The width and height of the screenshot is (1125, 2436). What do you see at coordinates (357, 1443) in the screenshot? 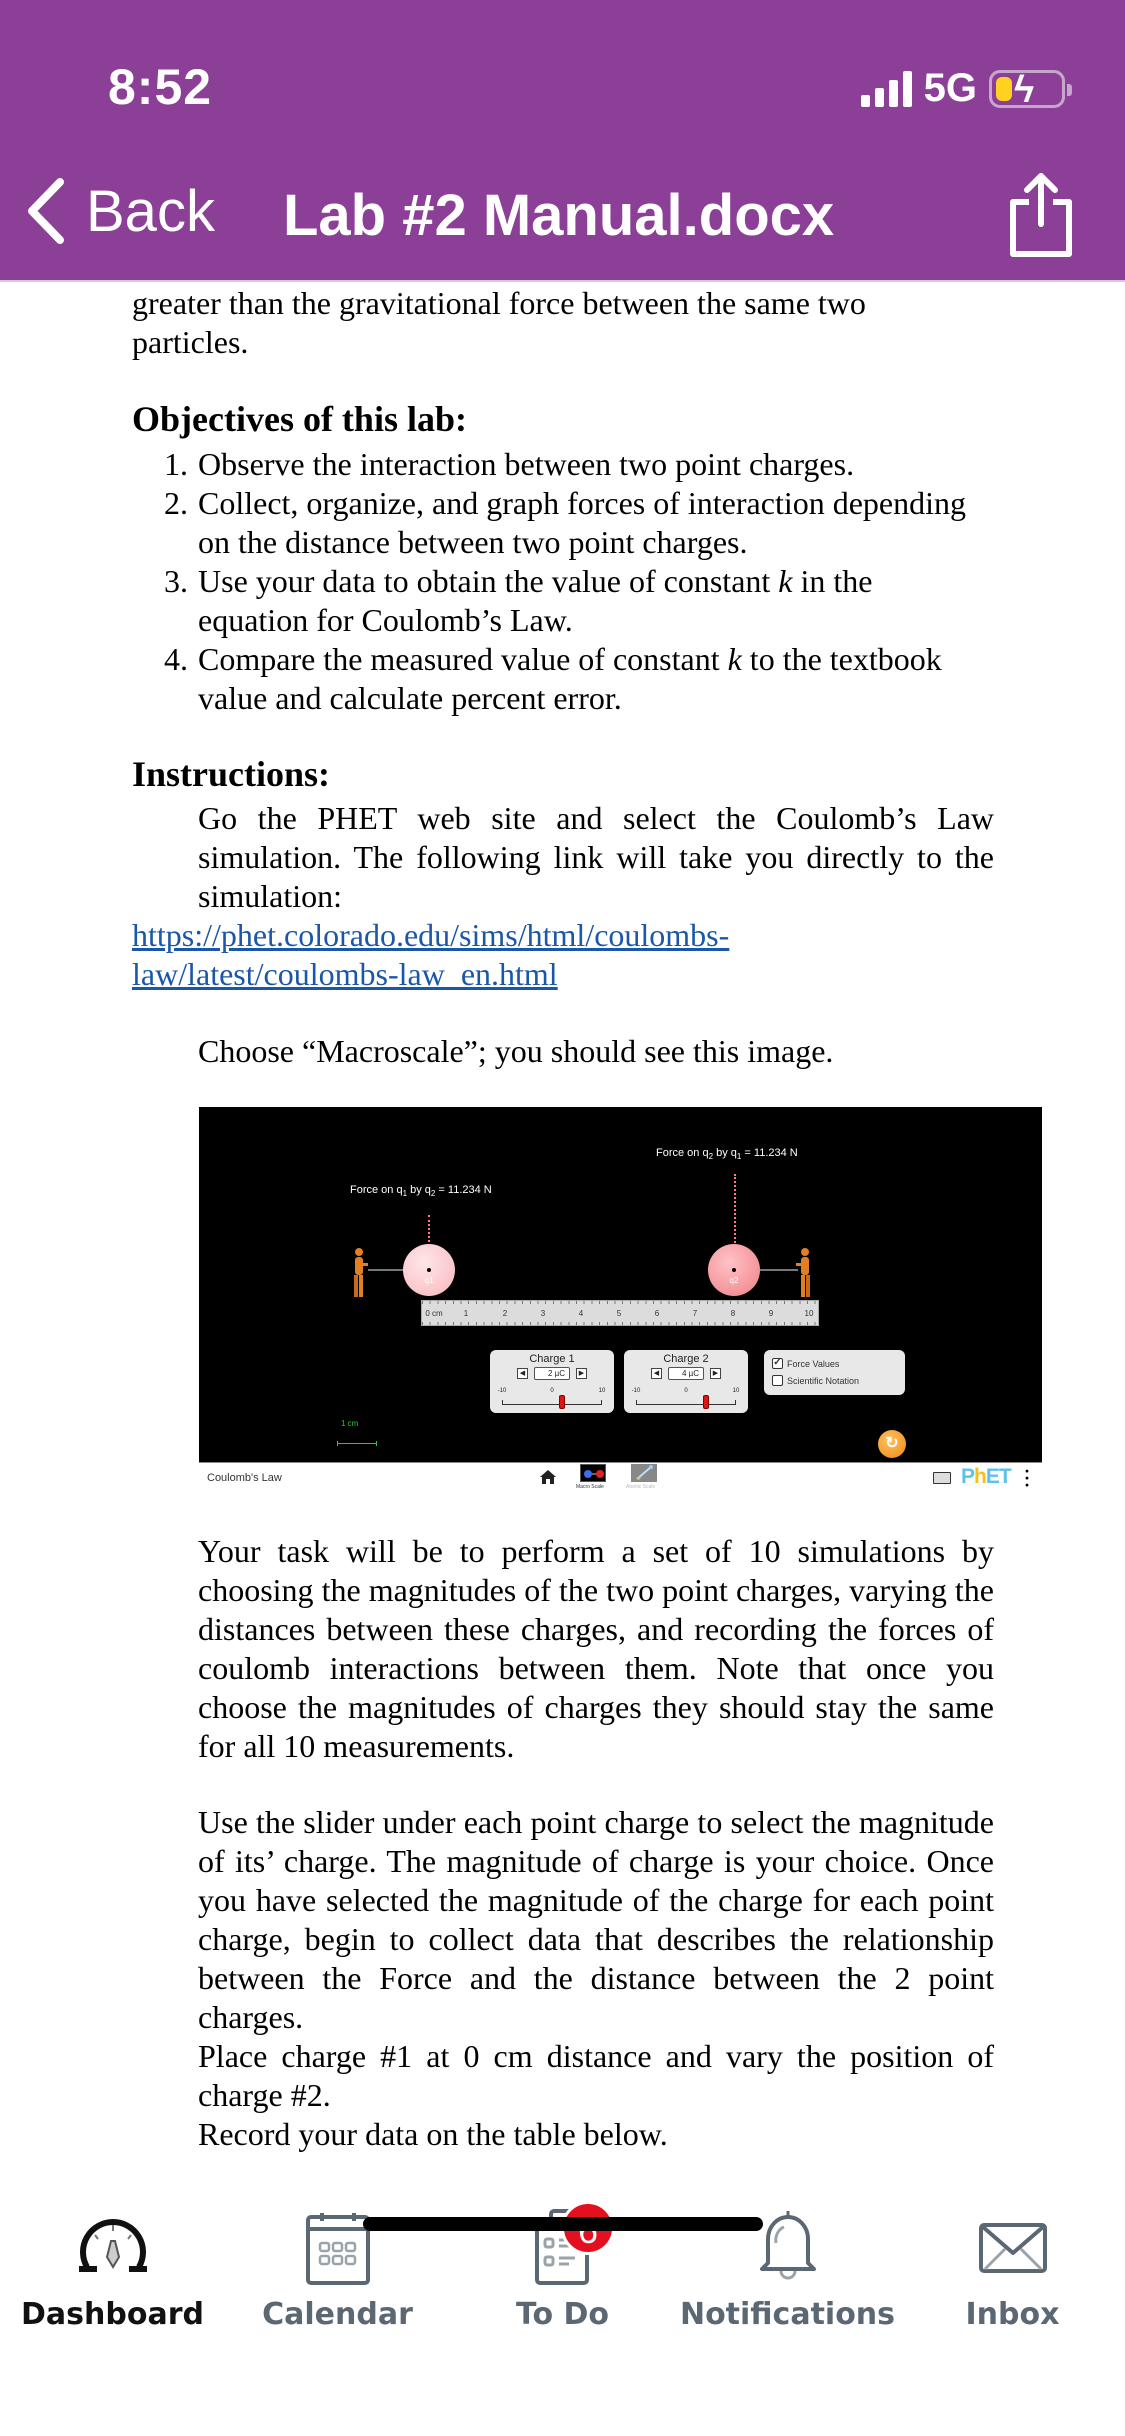
I see `scale-bar` at bounding box center [357, 1443].